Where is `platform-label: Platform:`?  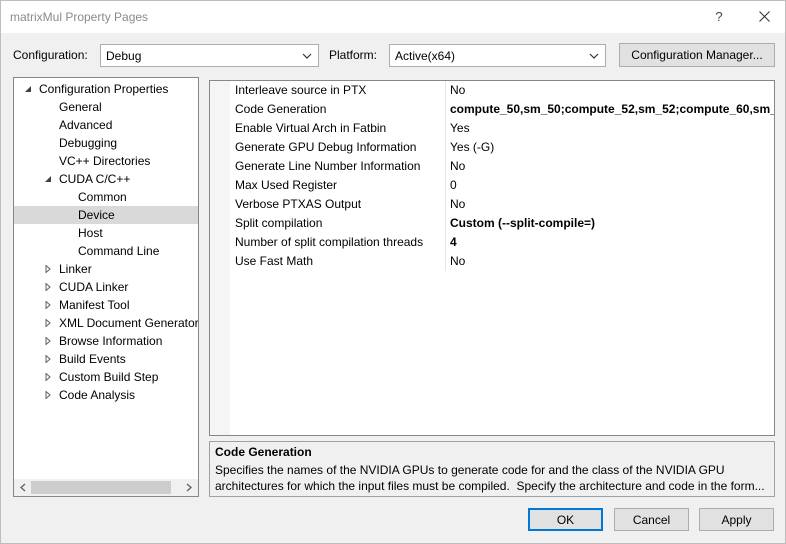 platform-label: Platform: is located at coordinates (353, 55).